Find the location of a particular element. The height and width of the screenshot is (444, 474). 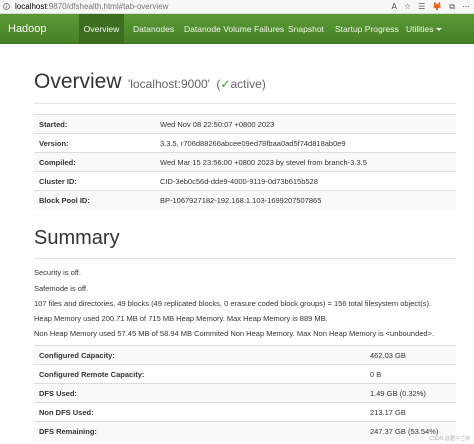

row-key: Configured Remote Capacity: is located at coordinates (199, 374).